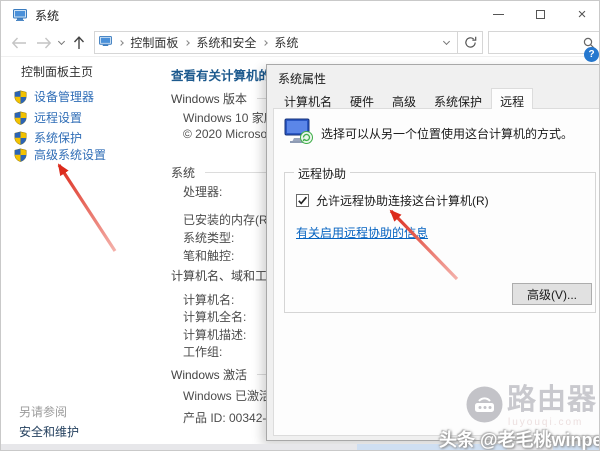 The height and width of the screenshot is (451, 600). Describe the element at coordinates (215, 335) in the screenshot. I see `computer-description-label: 计算机描述:` at that location.